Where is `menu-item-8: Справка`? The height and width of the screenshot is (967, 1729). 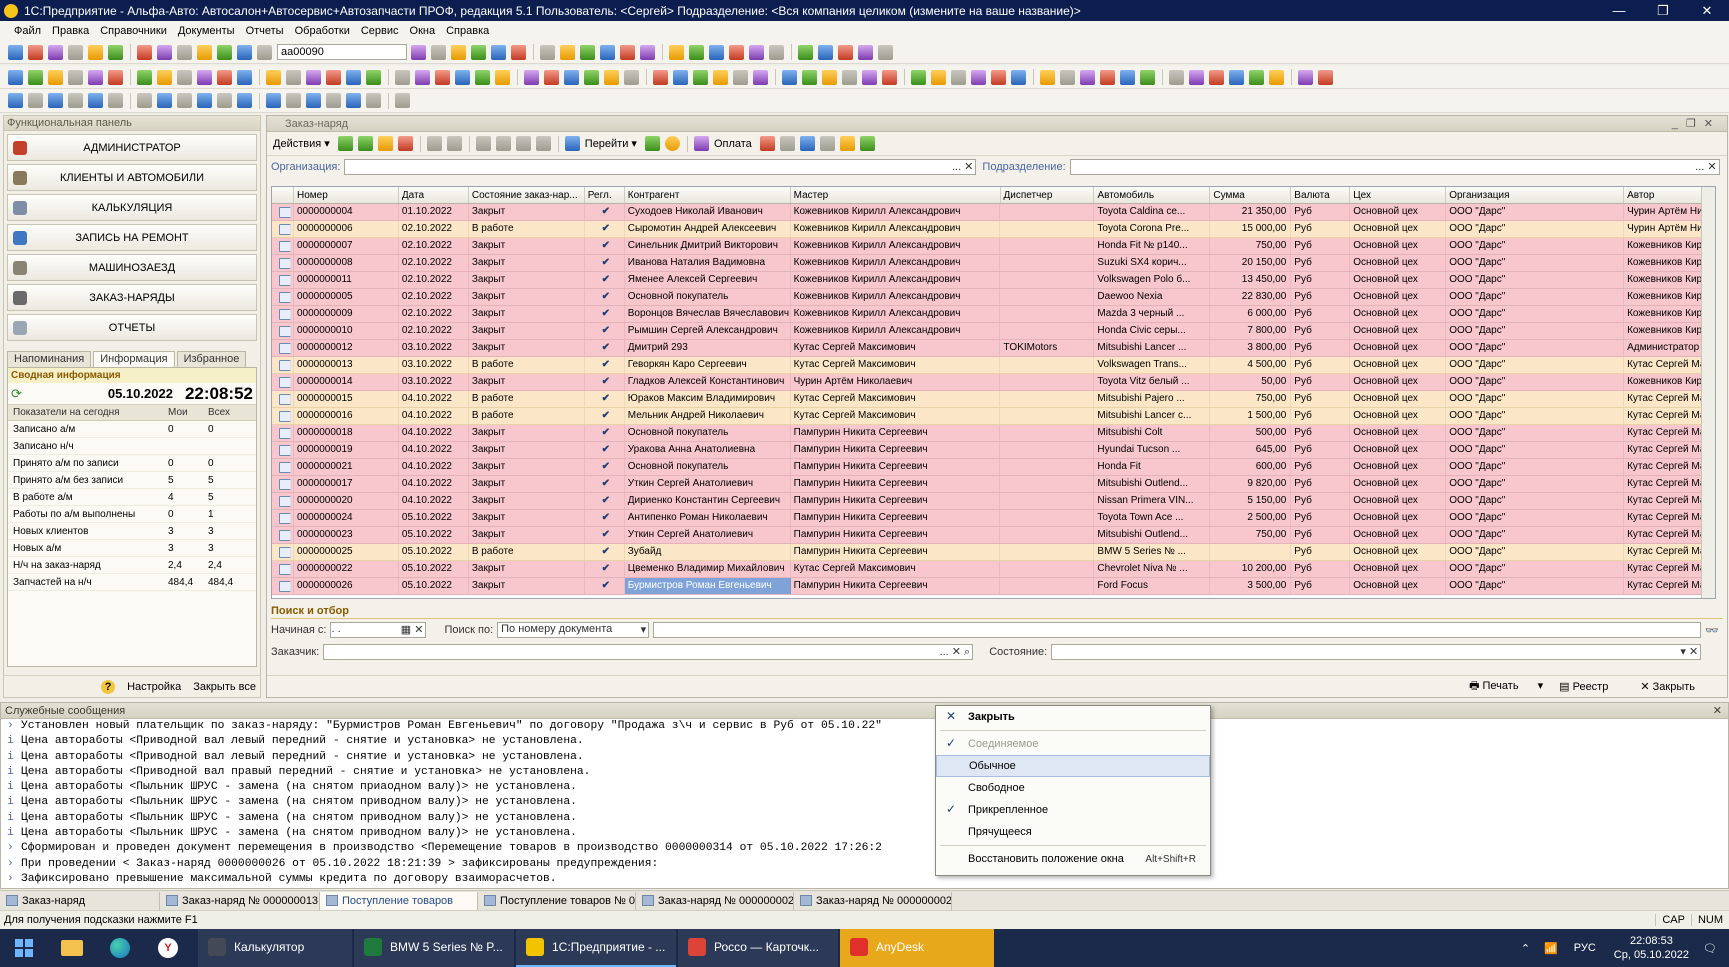
menu-item-8: Справка is located at coordinates (467, 31).